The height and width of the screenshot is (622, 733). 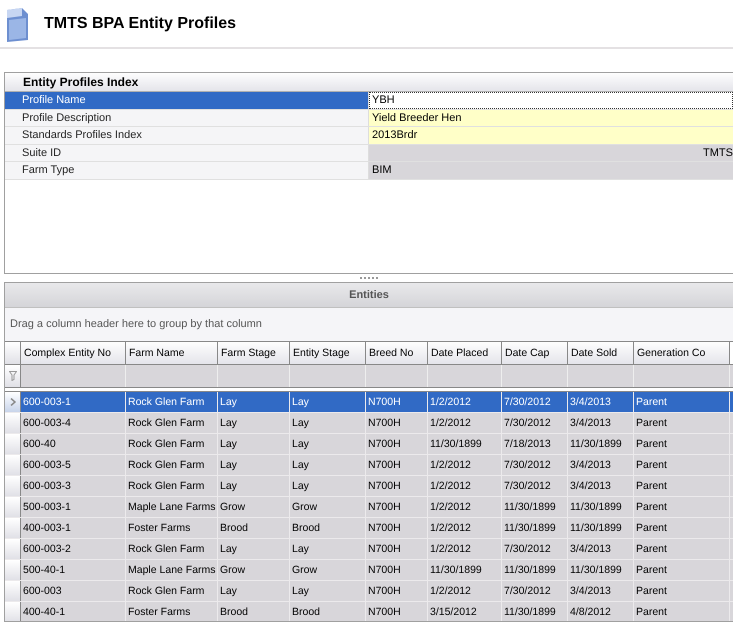 I want to click on column-header: Farm Stage, so click(x=254, y=353).